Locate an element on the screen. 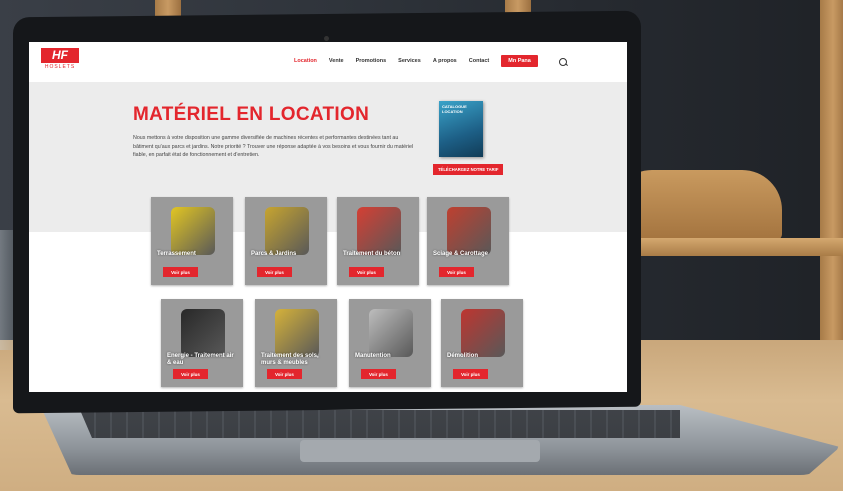 This screenshot has height=491, width=843. category-card: Manutention Voir plus is located at coordinates (390, 343).